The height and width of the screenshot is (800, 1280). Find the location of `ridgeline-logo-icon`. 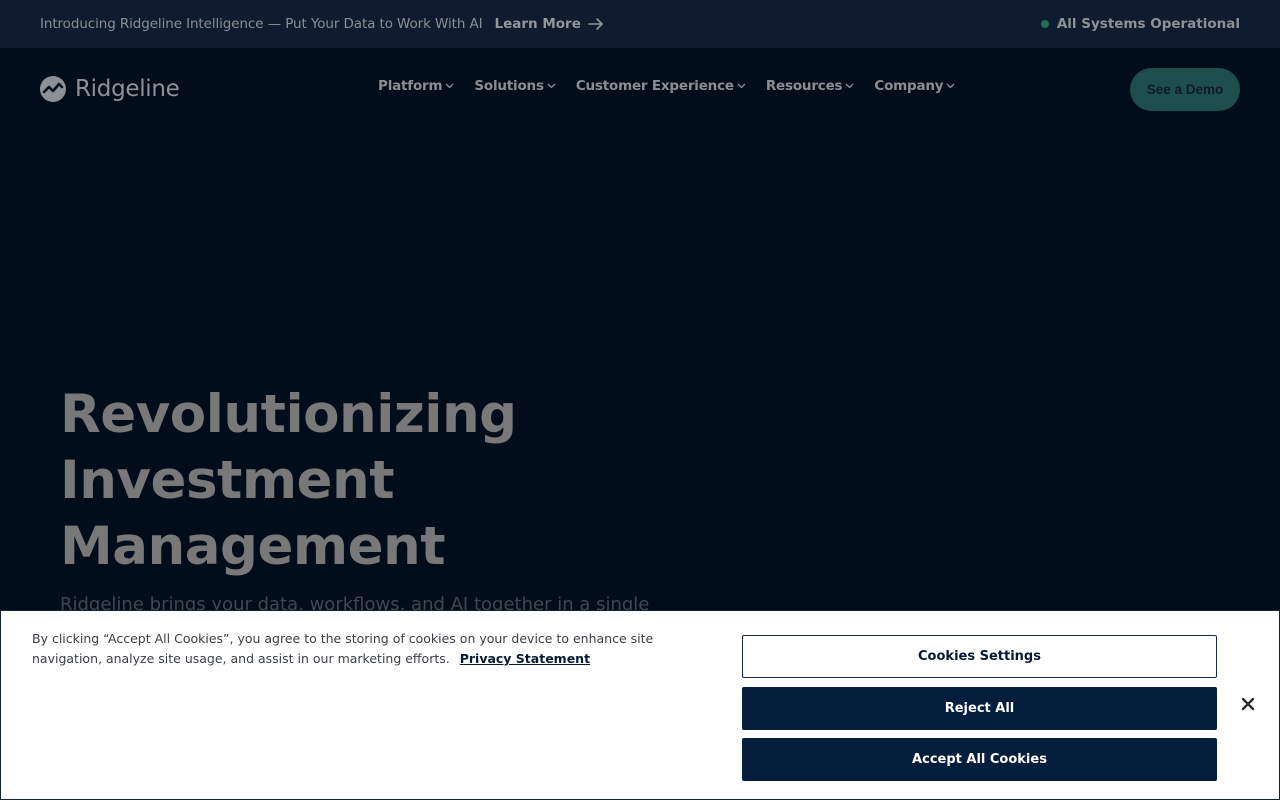

ridgeline-logo-icon is located at coordinates (53, 89).